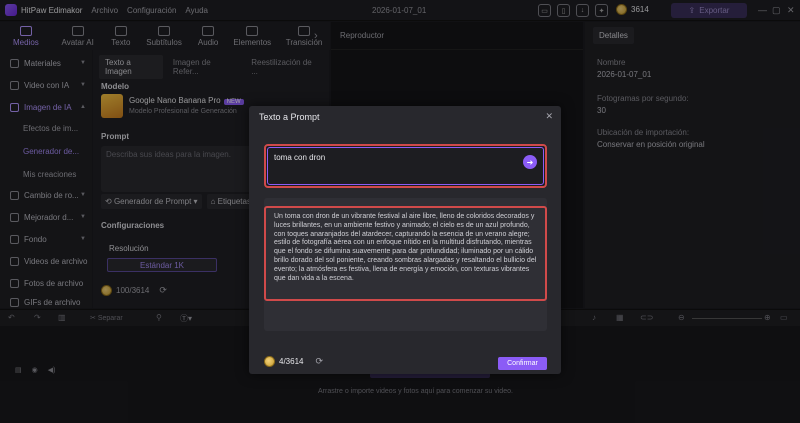 The width and height of the screenshot is (800, 423). I want to click on dialog-prompt-input: toma con dron ➜, so click(405, 166).